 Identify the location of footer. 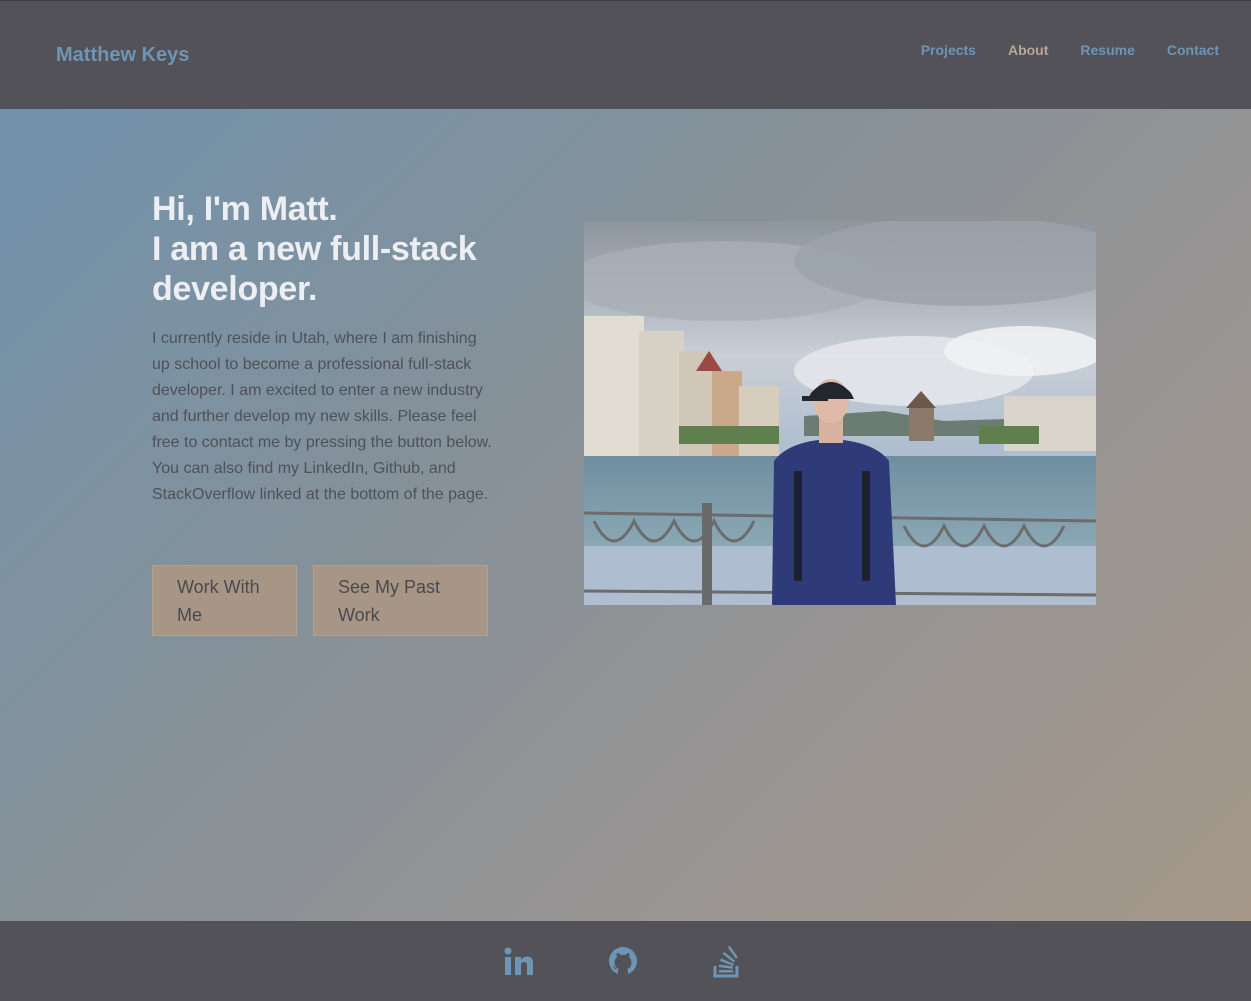
(625, 961).